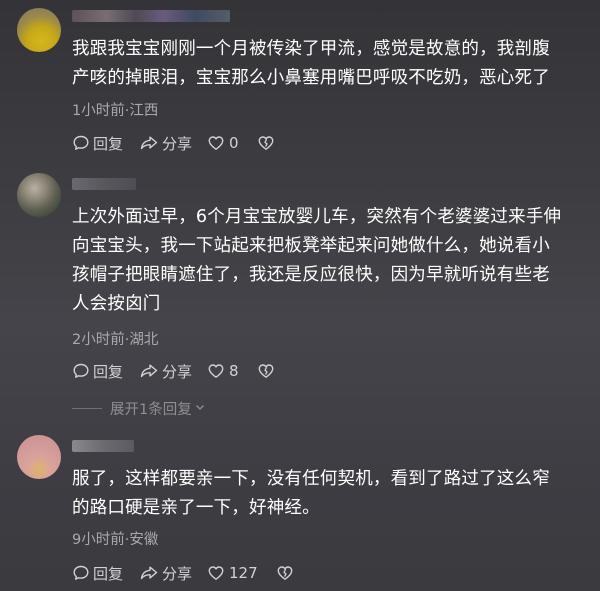  I want to click on like-button: 8, so click(223, 371).